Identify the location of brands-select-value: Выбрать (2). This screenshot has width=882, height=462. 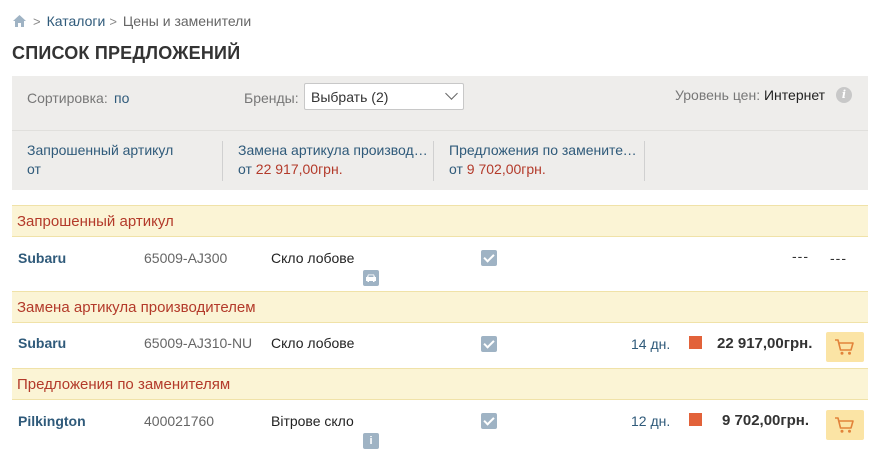
(350, 97).